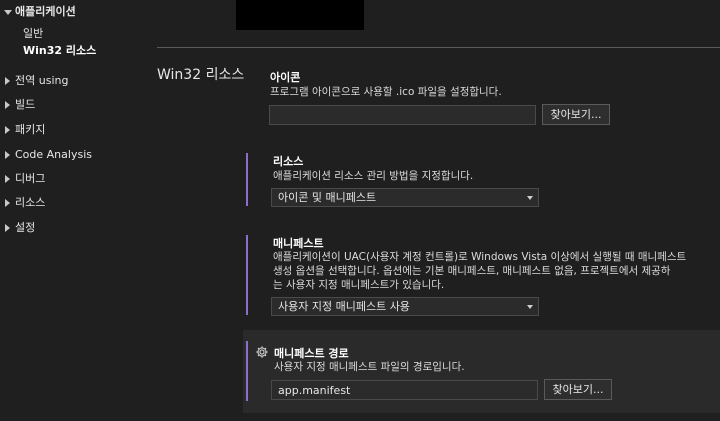 The width and height of the screenshot is (720, 421). Describe the element at coordinates (201, 75) in the screenshot. I see `page-title: Win32 리소스` at that location.